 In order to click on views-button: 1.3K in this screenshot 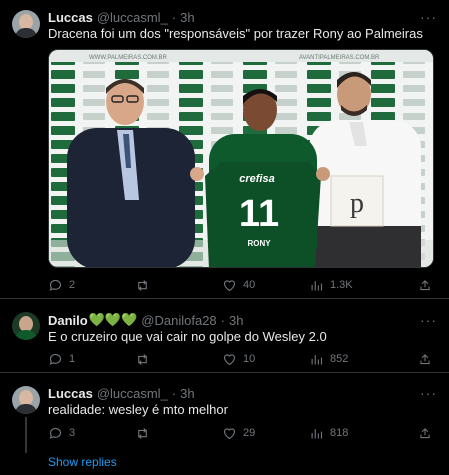, I will do `click(352, 285)`.